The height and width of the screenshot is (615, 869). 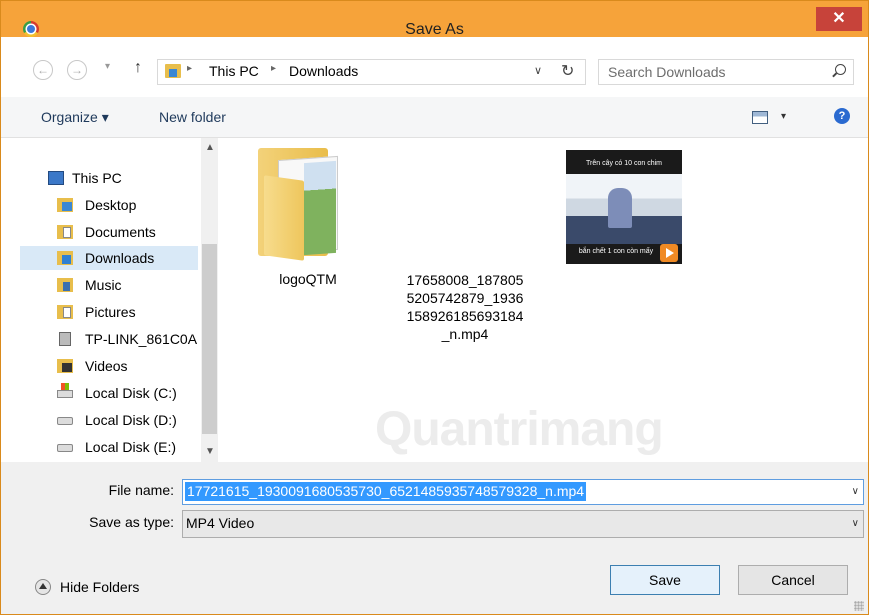 I want to click on save-type-value: MP4 Video, so click(x=220, y=523).